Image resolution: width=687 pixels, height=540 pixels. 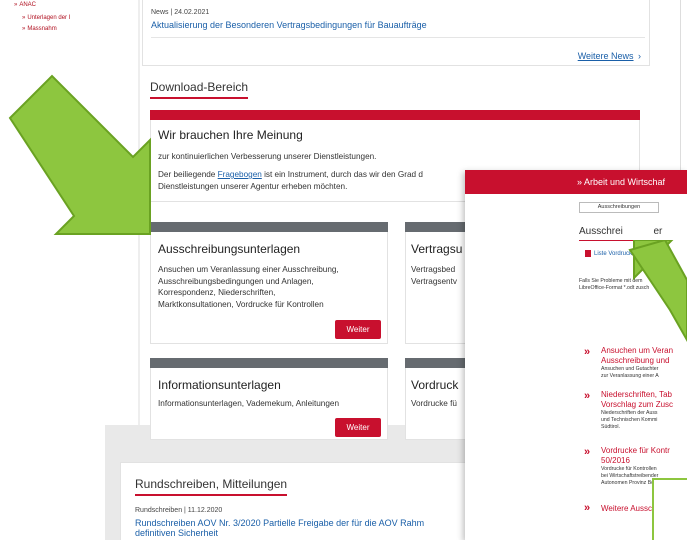 What do you see at coordinates (621, 233) in the screenshot?
I see `overlay-title: Ausschrei er` at bounding box center [621, 233].